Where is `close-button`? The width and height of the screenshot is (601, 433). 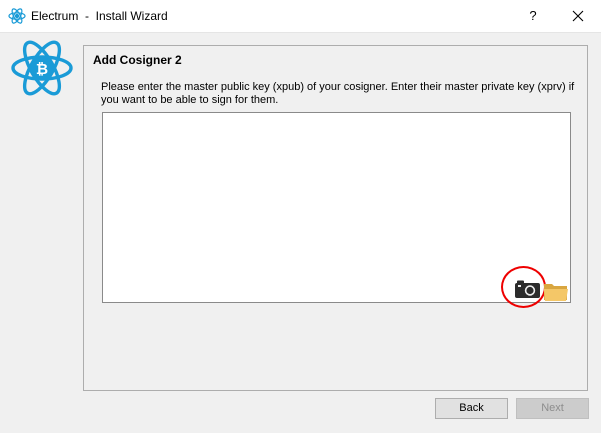 close-button is located at coordinates (578, 16).